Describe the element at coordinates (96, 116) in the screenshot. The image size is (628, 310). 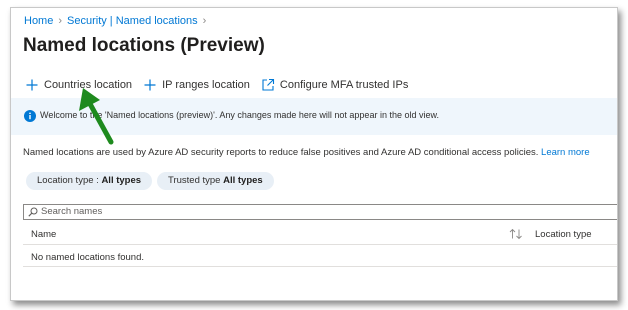
I see `green-arrow-annotation` at that location.